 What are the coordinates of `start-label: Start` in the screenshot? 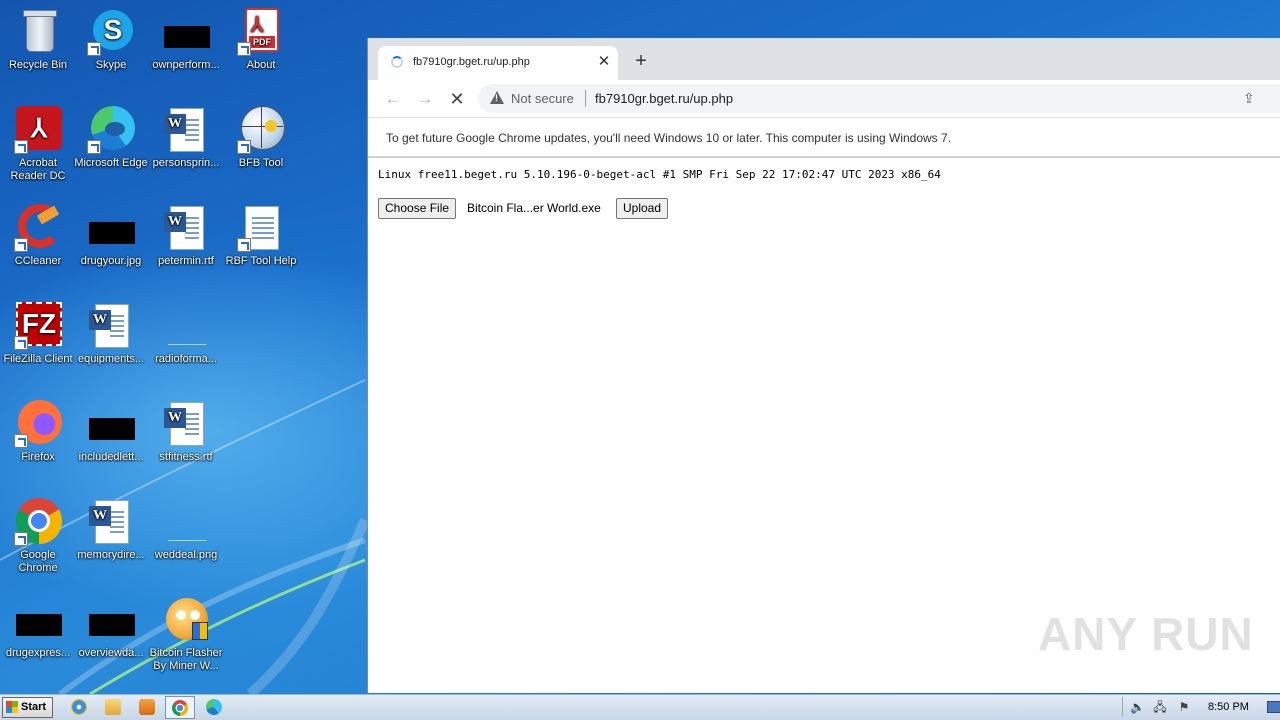 It's located at (34, 707).